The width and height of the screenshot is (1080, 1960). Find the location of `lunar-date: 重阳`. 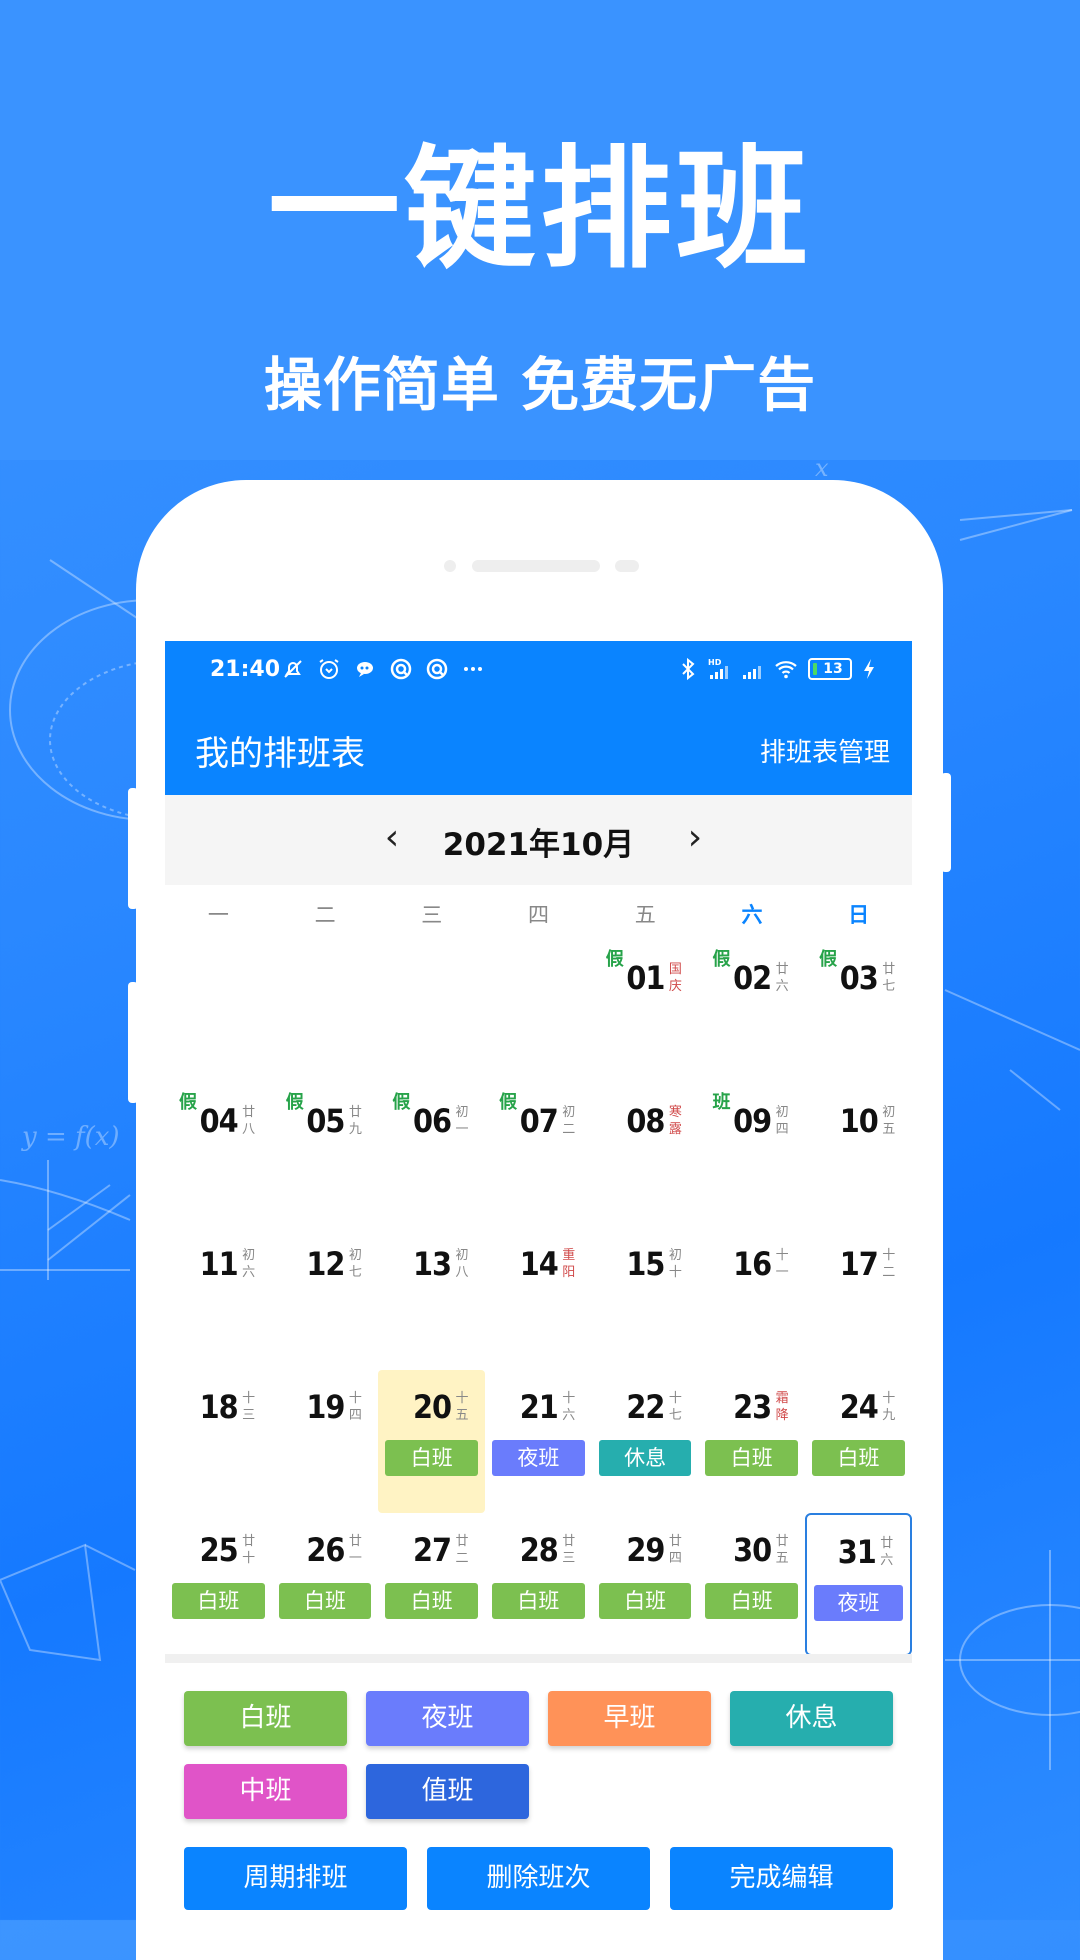

lunar-date: 重阳 is located at coordinates (569, 1264).